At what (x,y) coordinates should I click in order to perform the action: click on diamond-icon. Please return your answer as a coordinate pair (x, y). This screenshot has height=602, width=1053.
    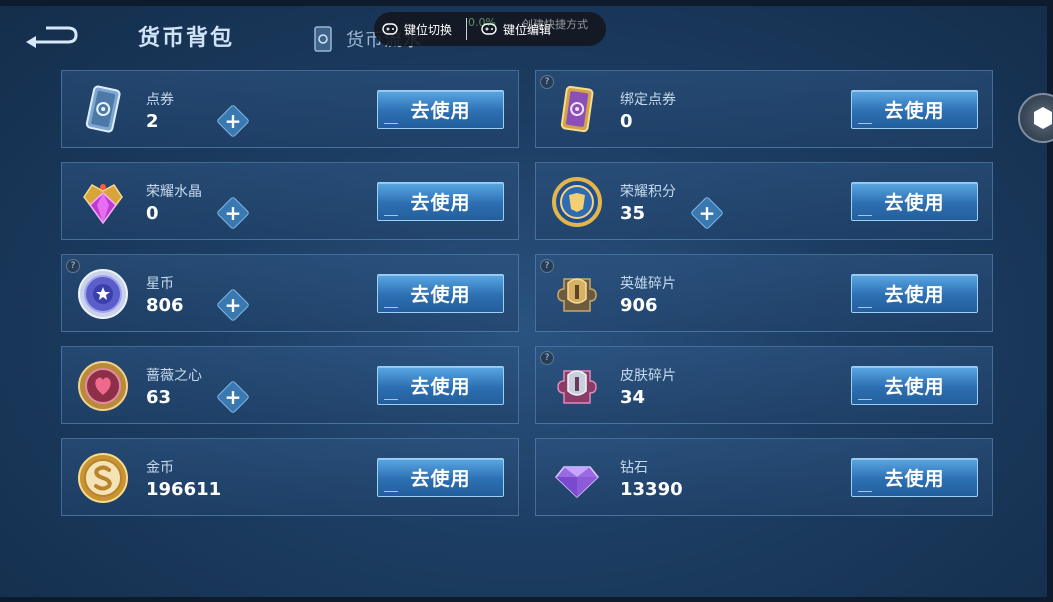
    Looking at the image, I should click on (577, 478).